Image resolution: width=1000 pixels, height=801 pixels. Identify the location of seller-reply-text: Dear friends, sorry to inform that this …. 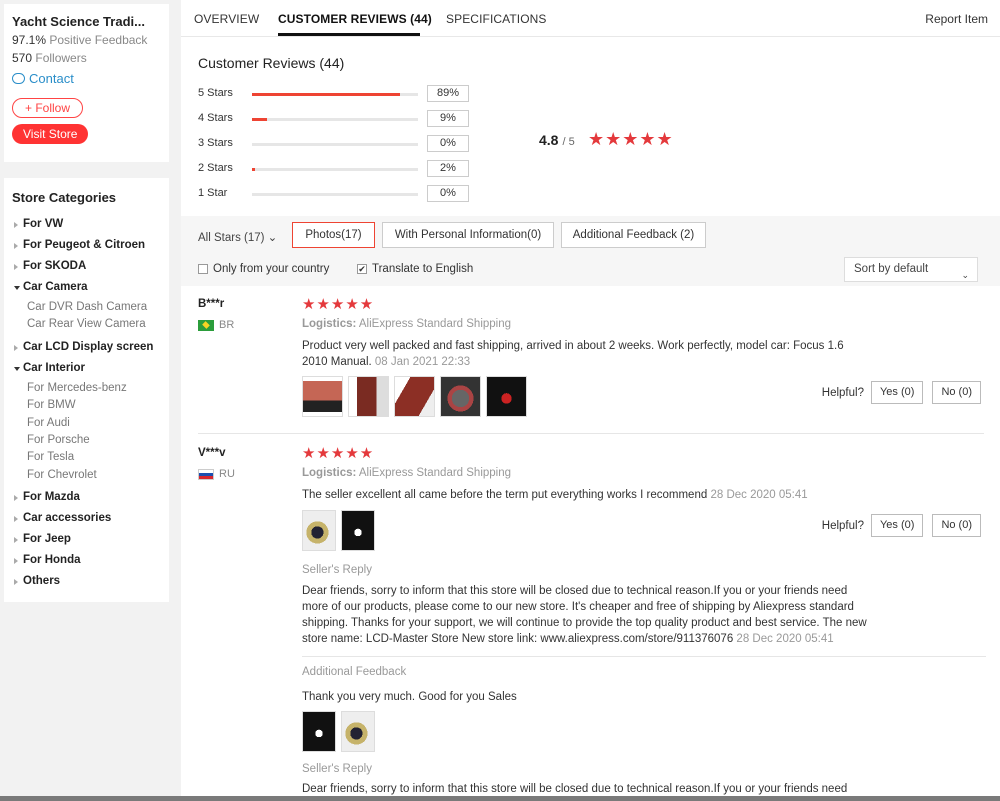
(587, 615).